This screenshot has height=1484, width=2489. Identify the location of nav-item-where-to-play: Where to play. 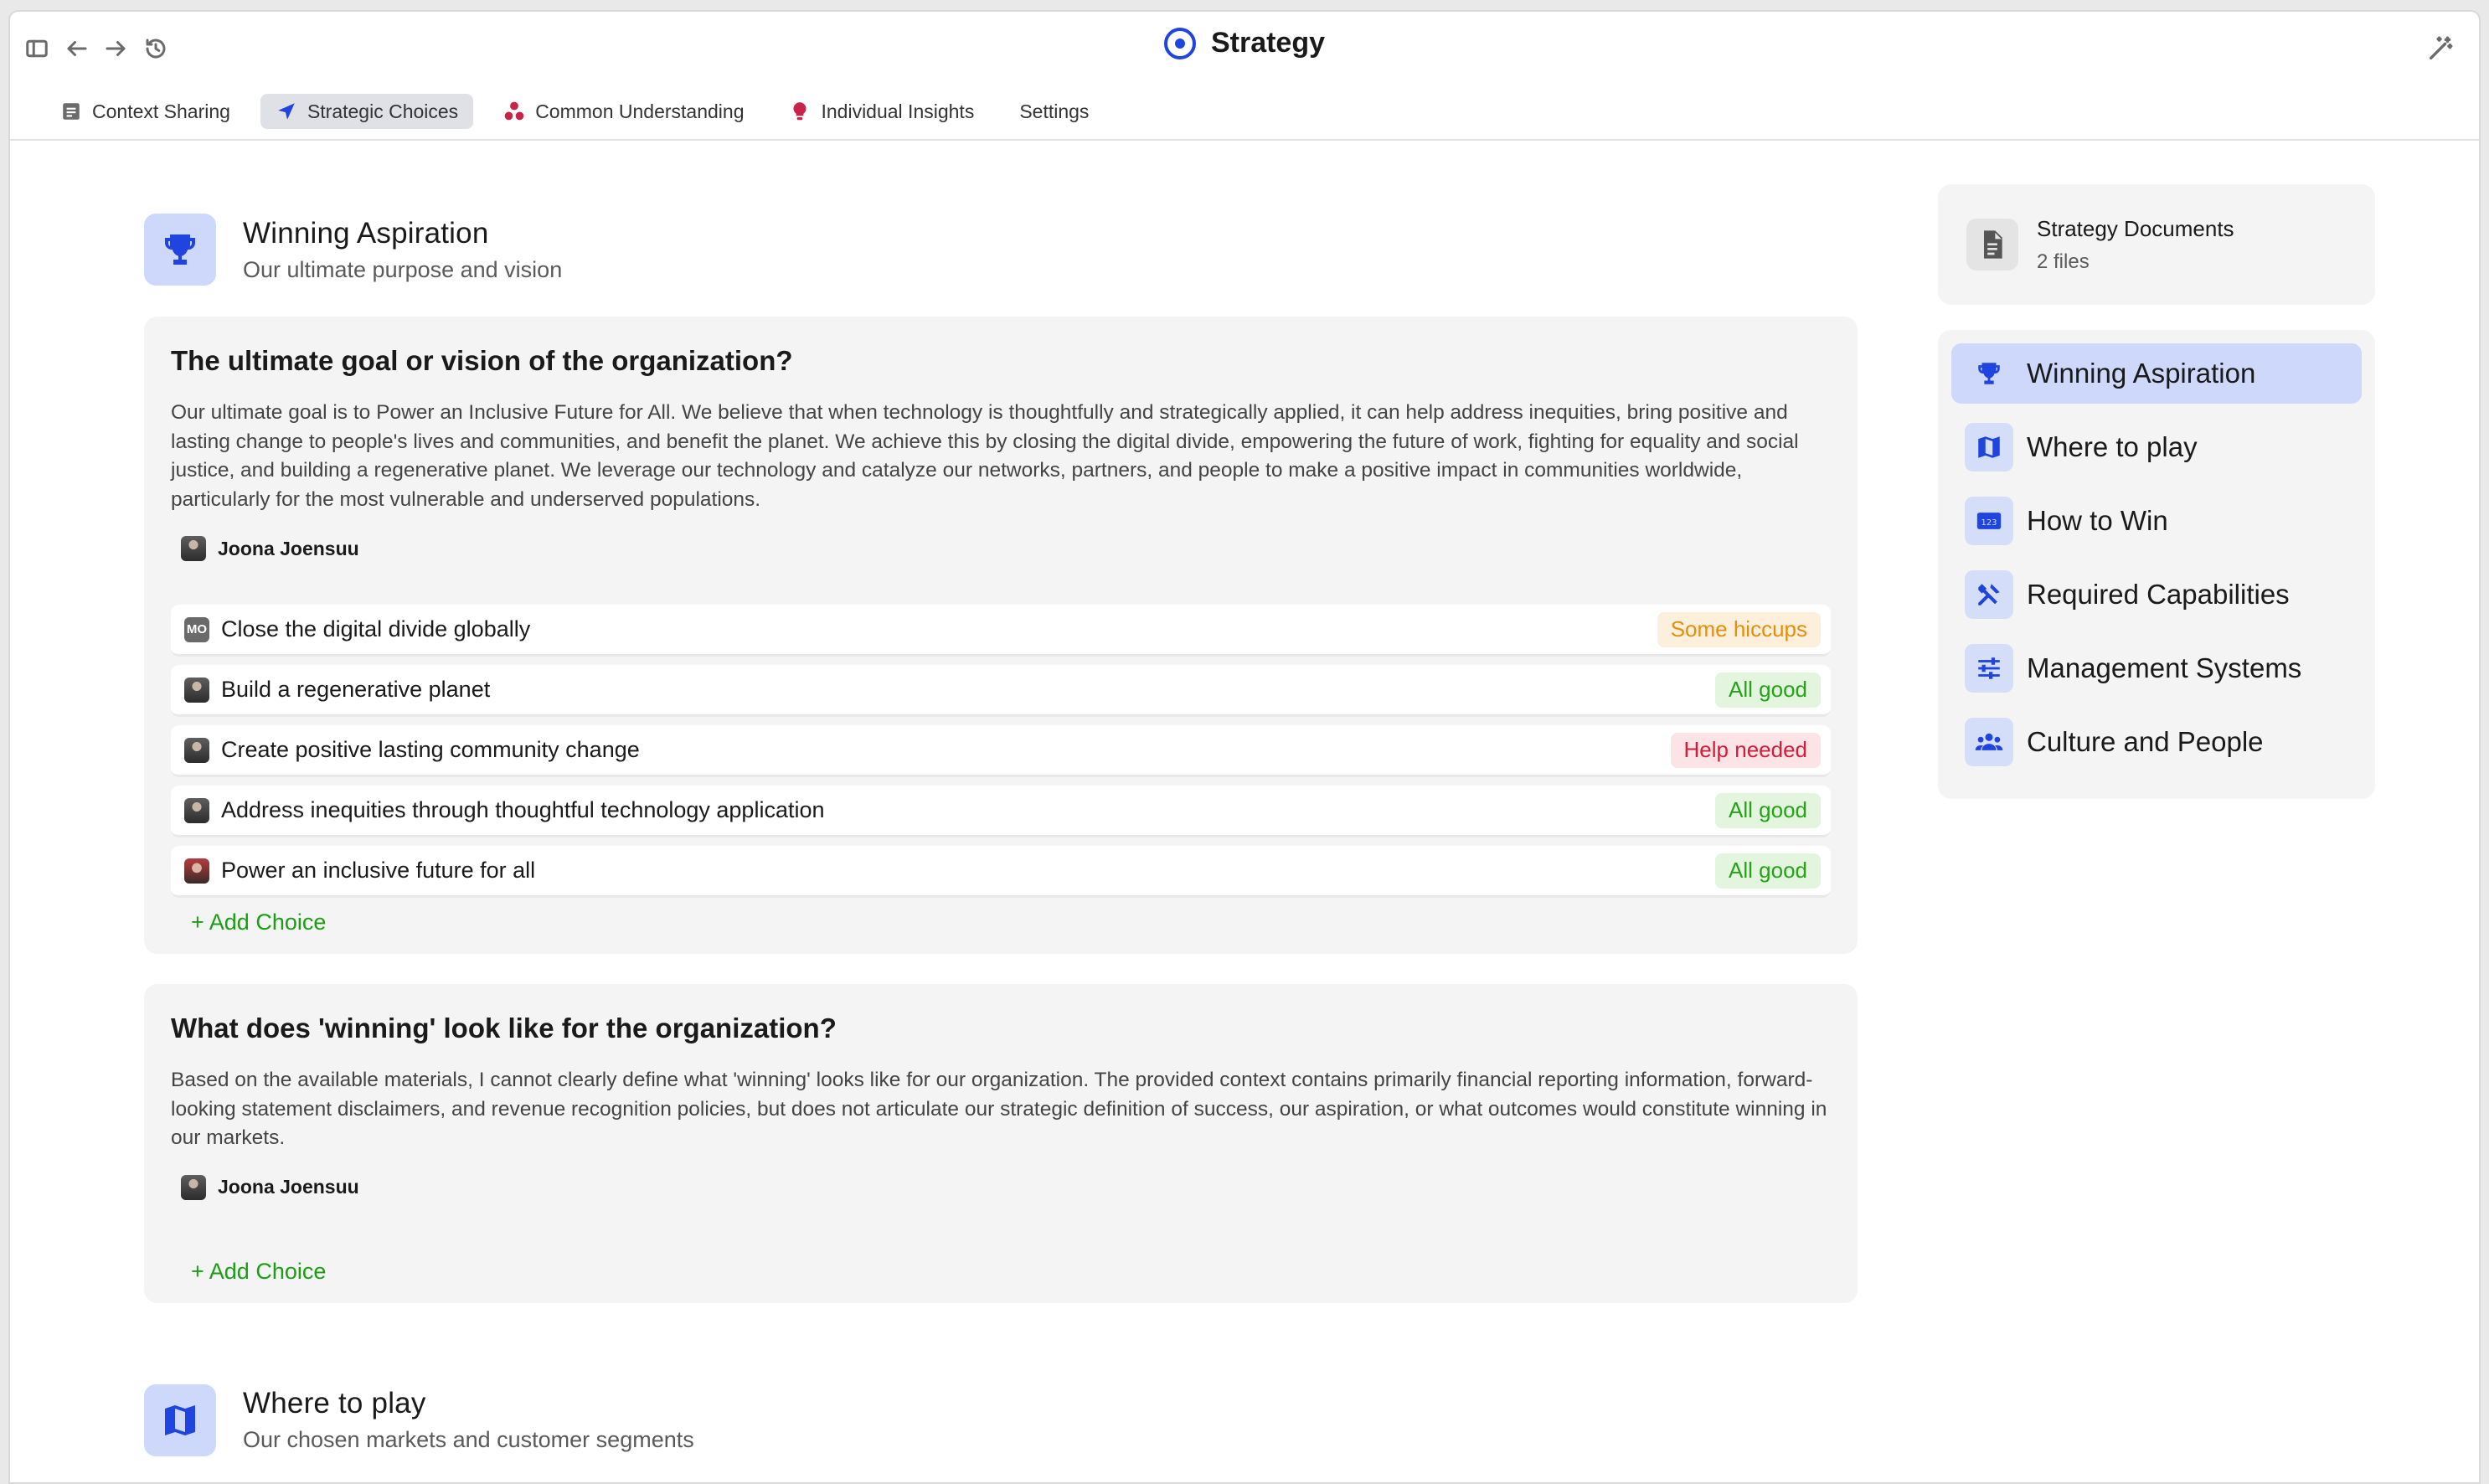
(2156, 447).